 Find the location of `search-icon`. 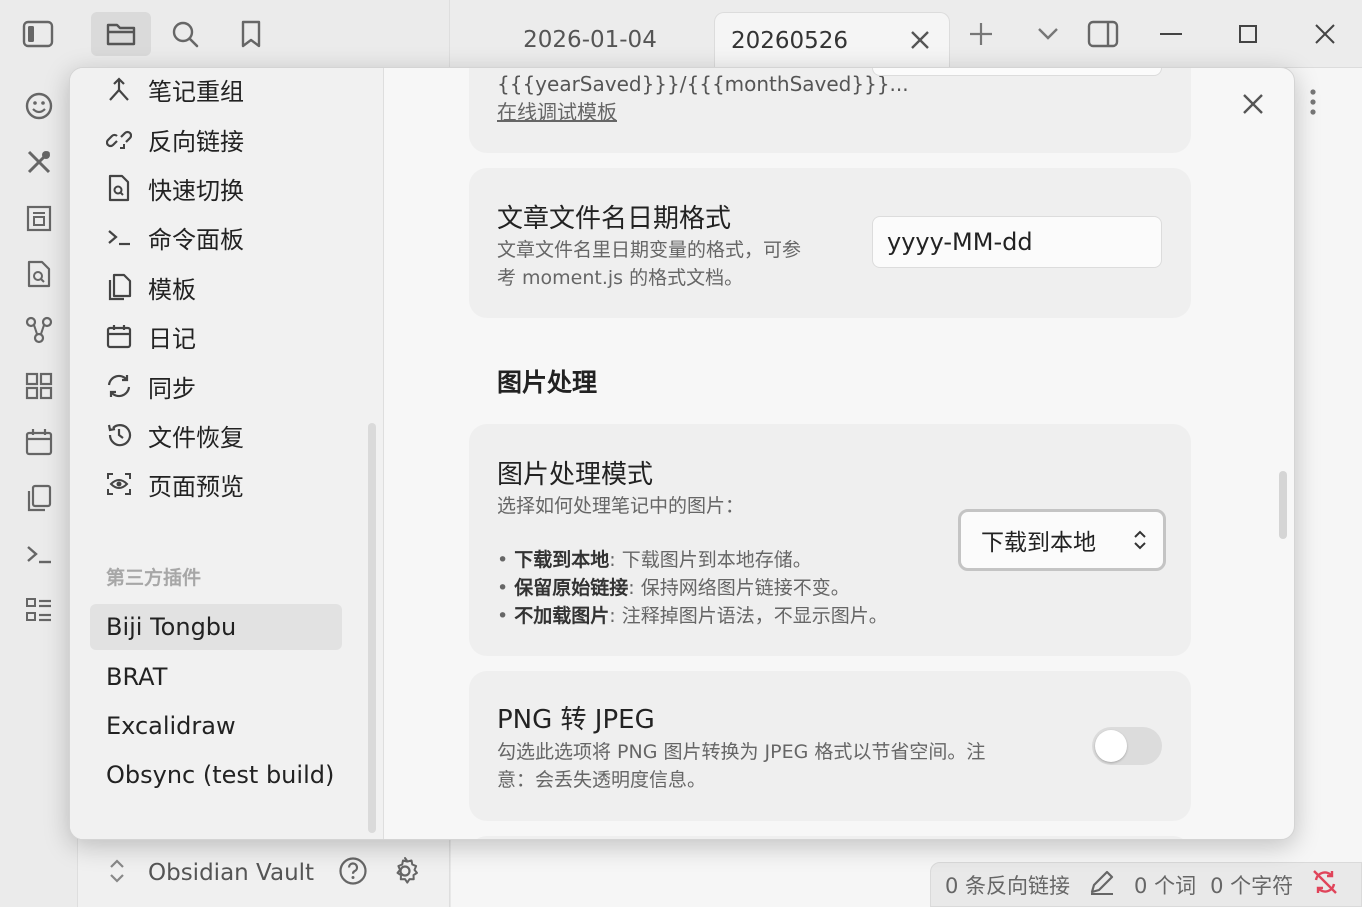

search-icon is located at coordinates (185, 34).